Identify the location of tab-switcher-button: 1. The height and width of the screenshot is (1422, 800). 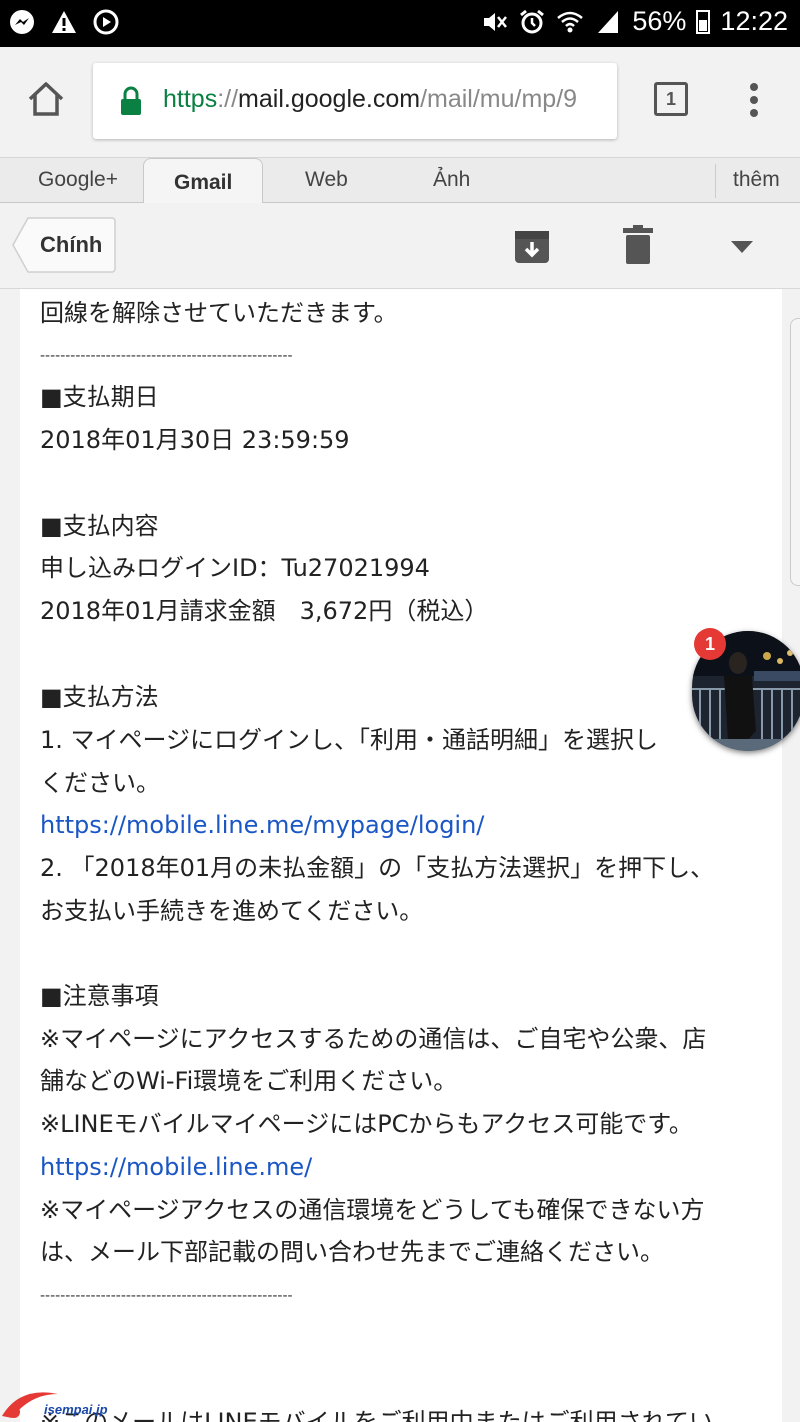
(671, 99).